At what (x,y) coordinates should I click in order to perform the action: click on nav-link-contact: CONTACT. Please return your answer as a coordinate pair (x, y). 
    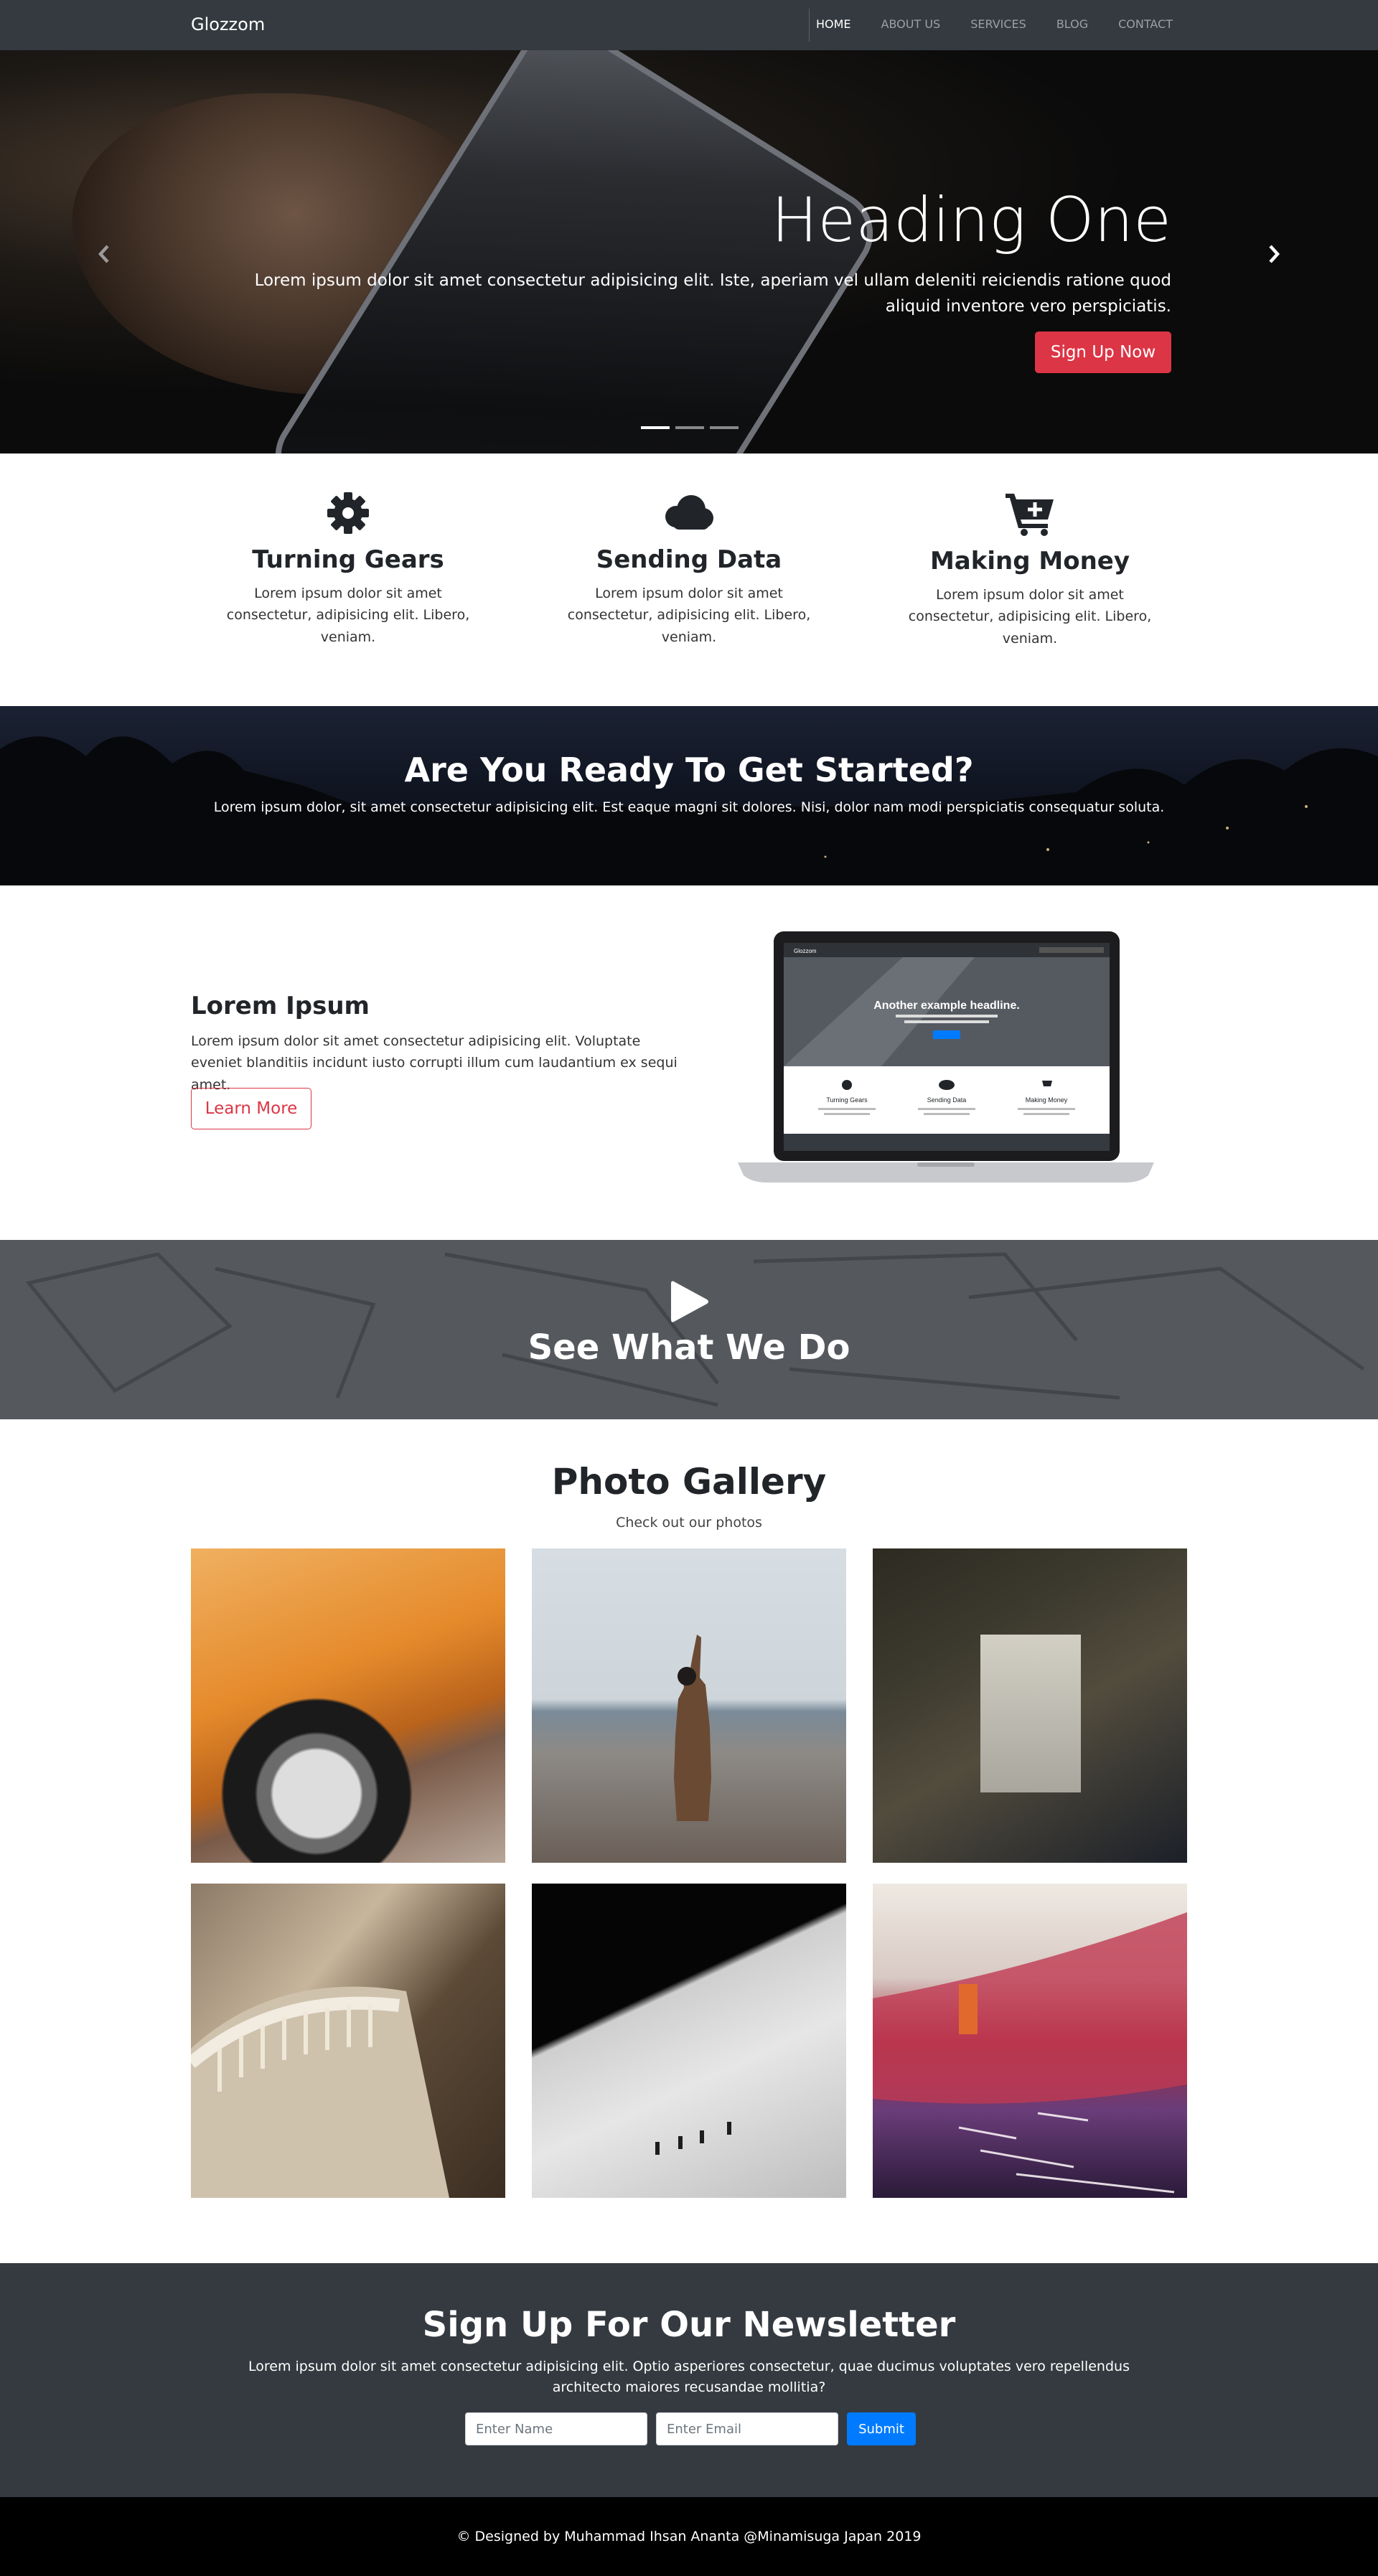
    Looking at the image, I should click on (1145, 24).